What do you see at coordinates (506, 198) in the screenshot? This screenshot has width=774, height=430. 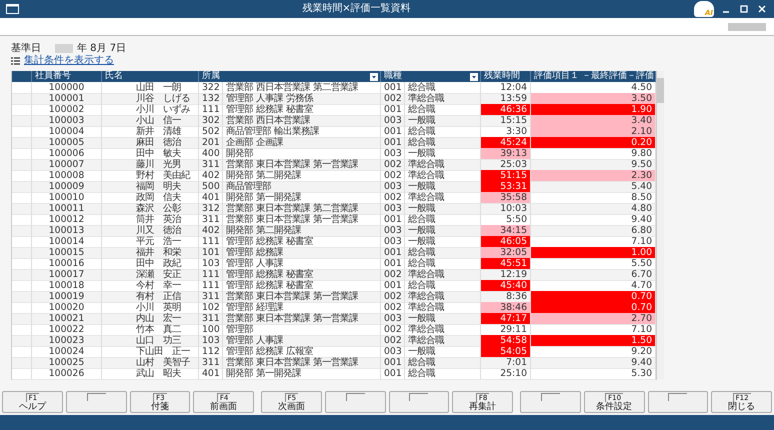 I see `table-cell: 35:58` at bounding box center [506, 198].